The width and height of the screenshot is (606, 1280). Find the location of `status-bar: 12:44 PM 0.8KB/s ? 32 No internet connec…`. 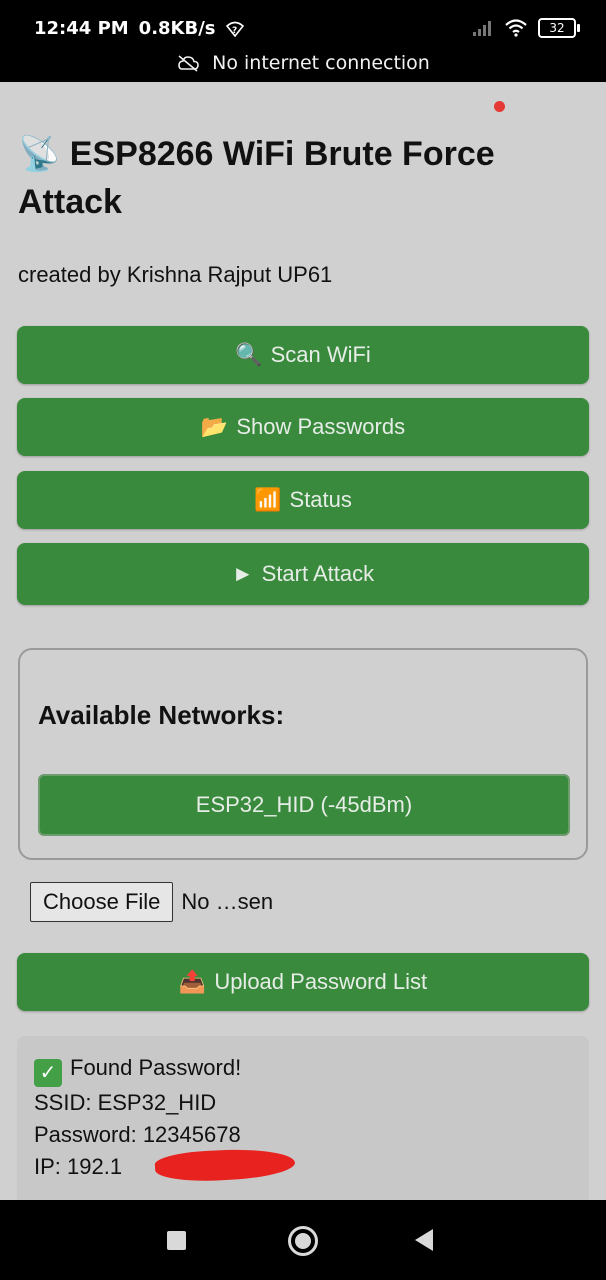

status-bar: 12:44 PM 0.8KB/s ? 32 No internet connec… is located at coordinates (303, 41).